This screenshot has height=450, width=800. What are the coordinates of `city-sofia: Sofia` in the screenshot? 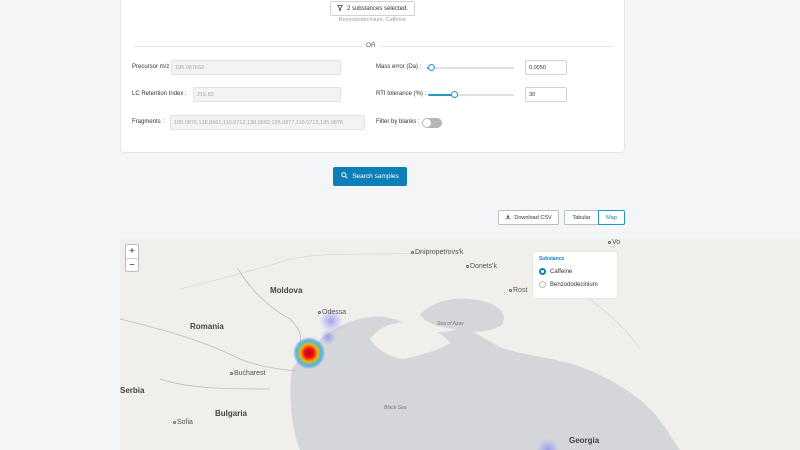 It's located at (183, 422).